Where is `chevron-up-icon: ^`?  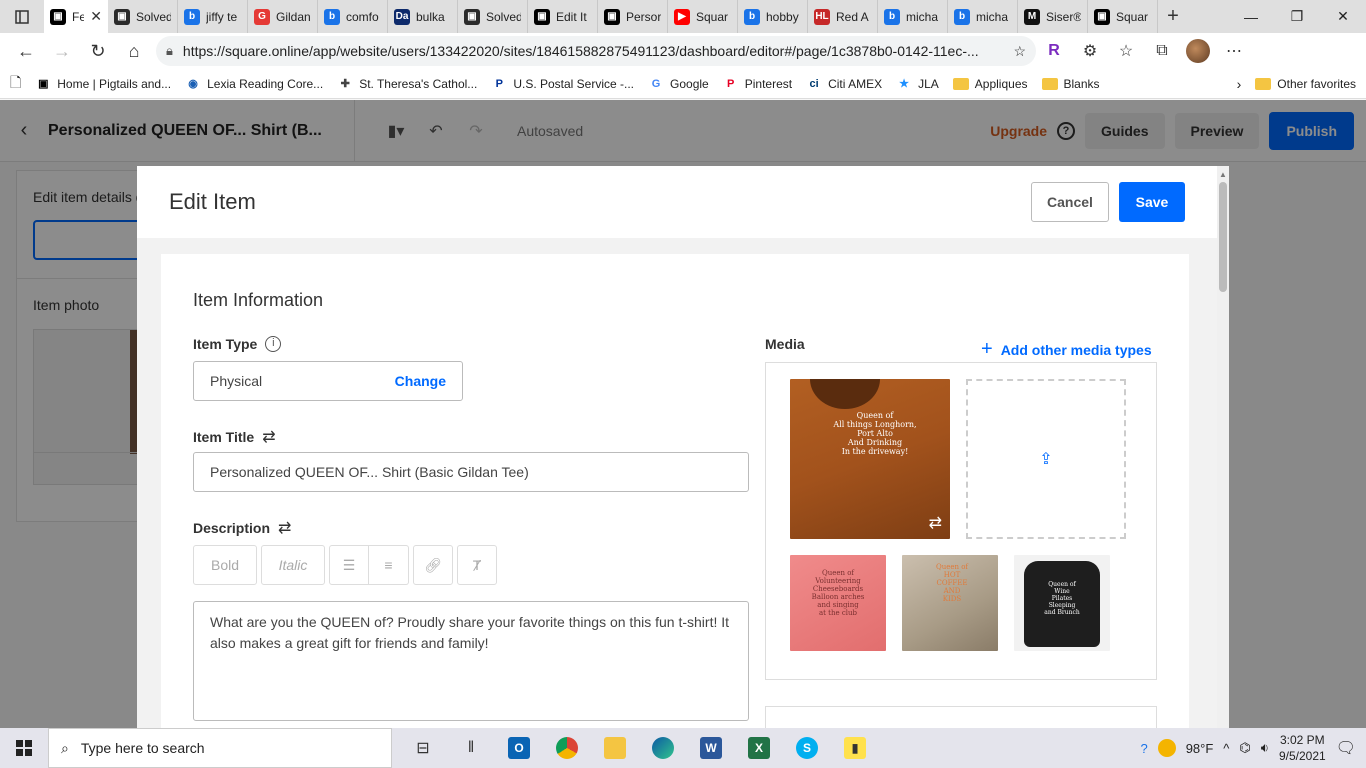
chevron-up-icon: ^ is located at coordinates (1226, 748).